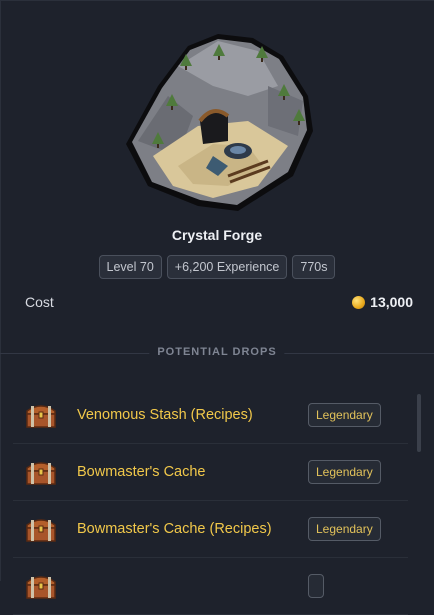 The height and width of the screenshot is (615, 434). Describe the element at coordinates (227, 267) in the screenshot. I see `experience-chip: +6,200 Experience` at that location.